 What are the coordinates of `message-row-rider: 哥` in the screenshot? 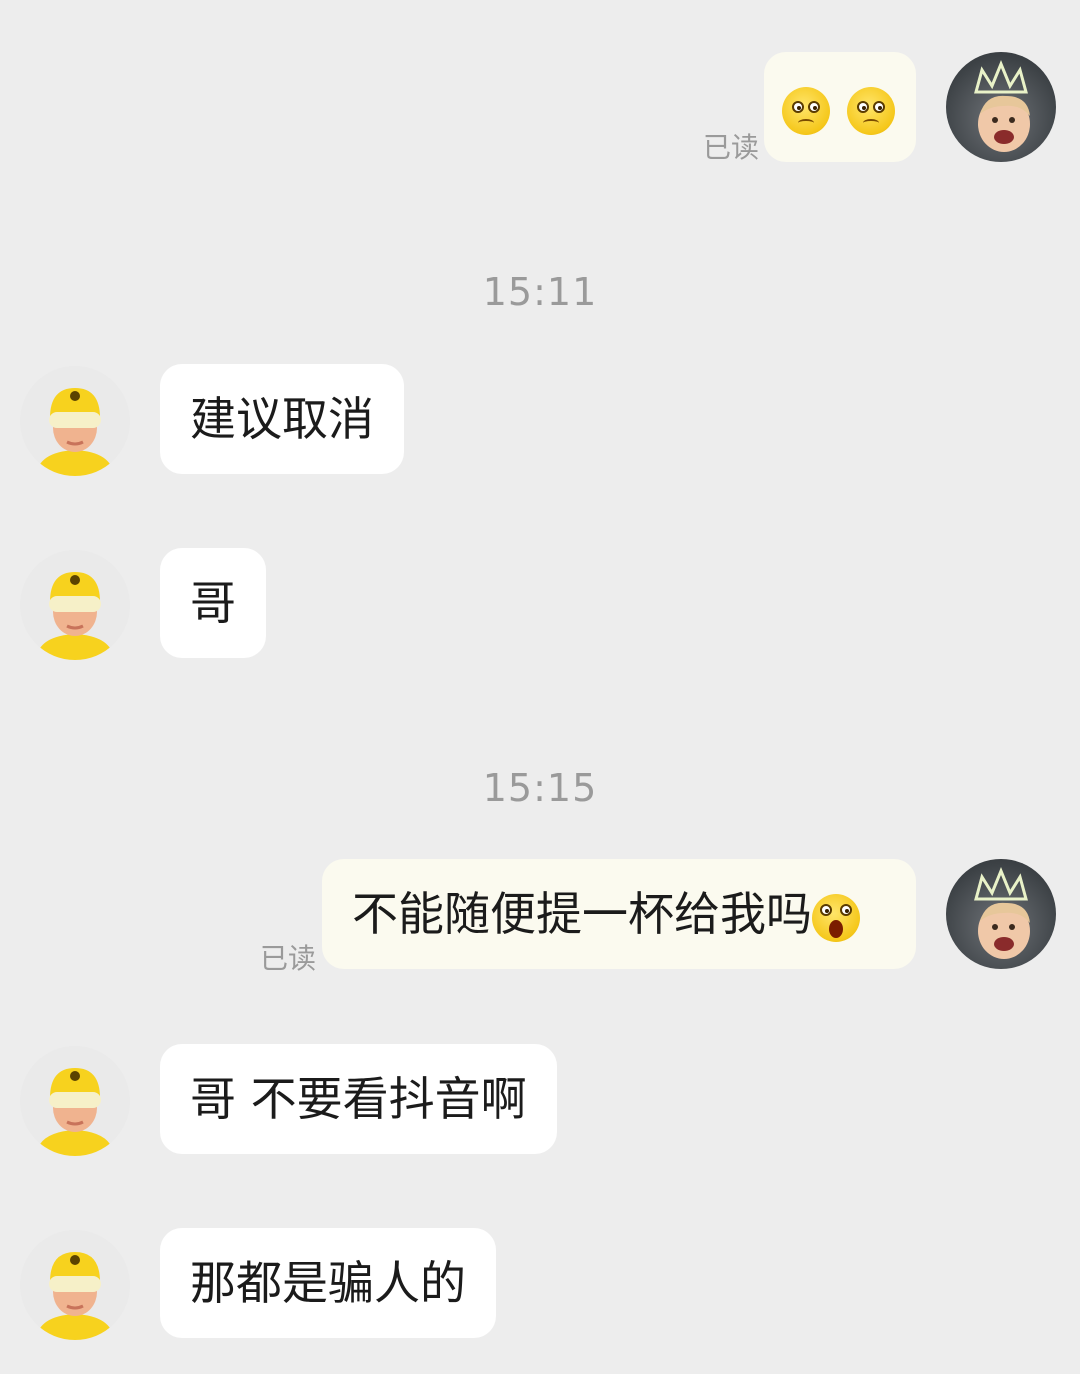 It's located at (540, 604).